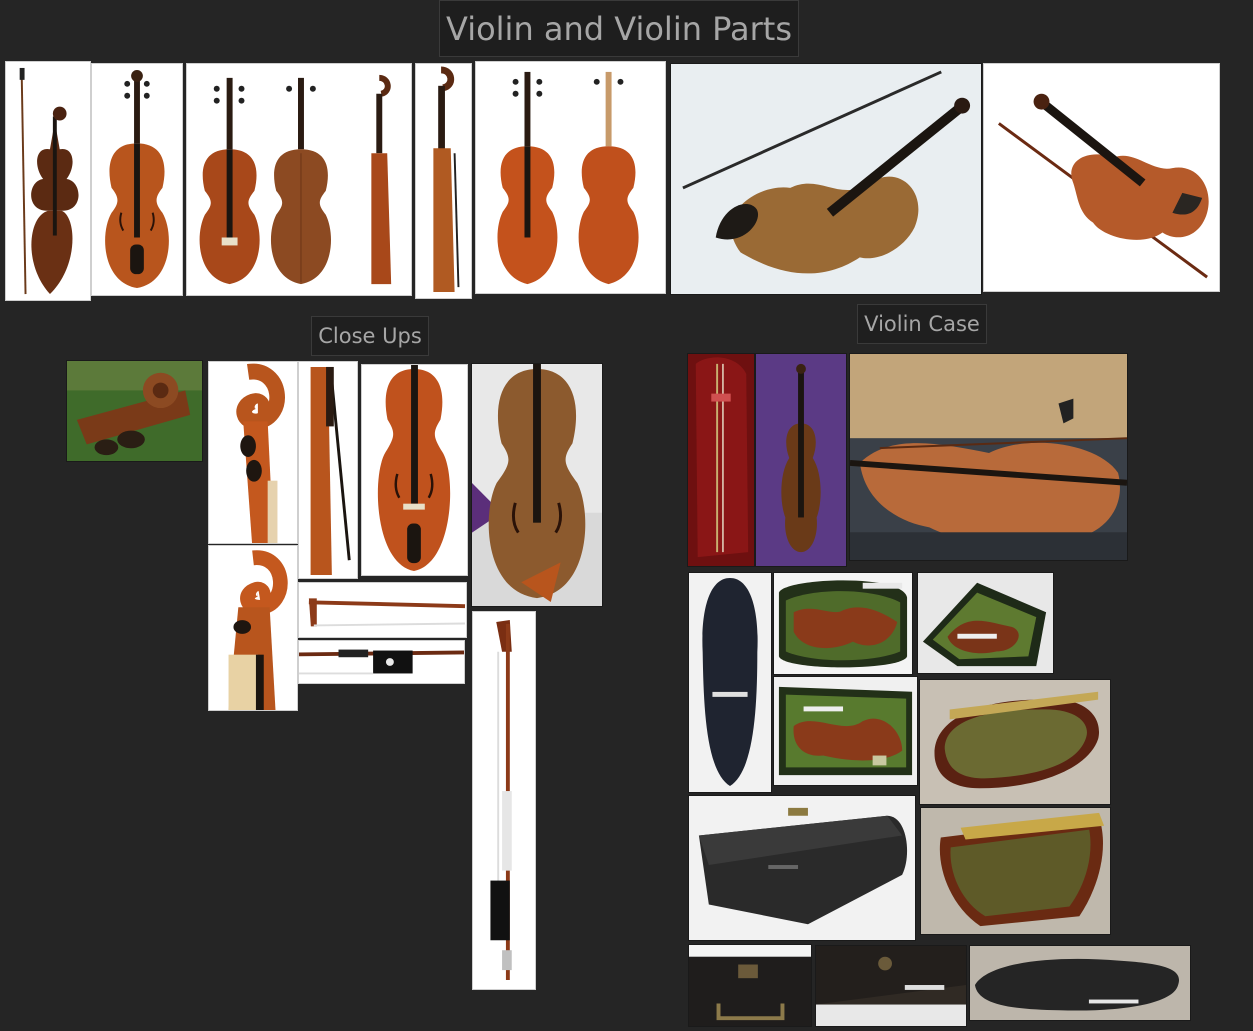 The height and width of the screenshot is (1031, 1253). Describe the element at coordinates (1015, 742) in the screenshot. I see `case-coffin-open-carpet-image` at that location.